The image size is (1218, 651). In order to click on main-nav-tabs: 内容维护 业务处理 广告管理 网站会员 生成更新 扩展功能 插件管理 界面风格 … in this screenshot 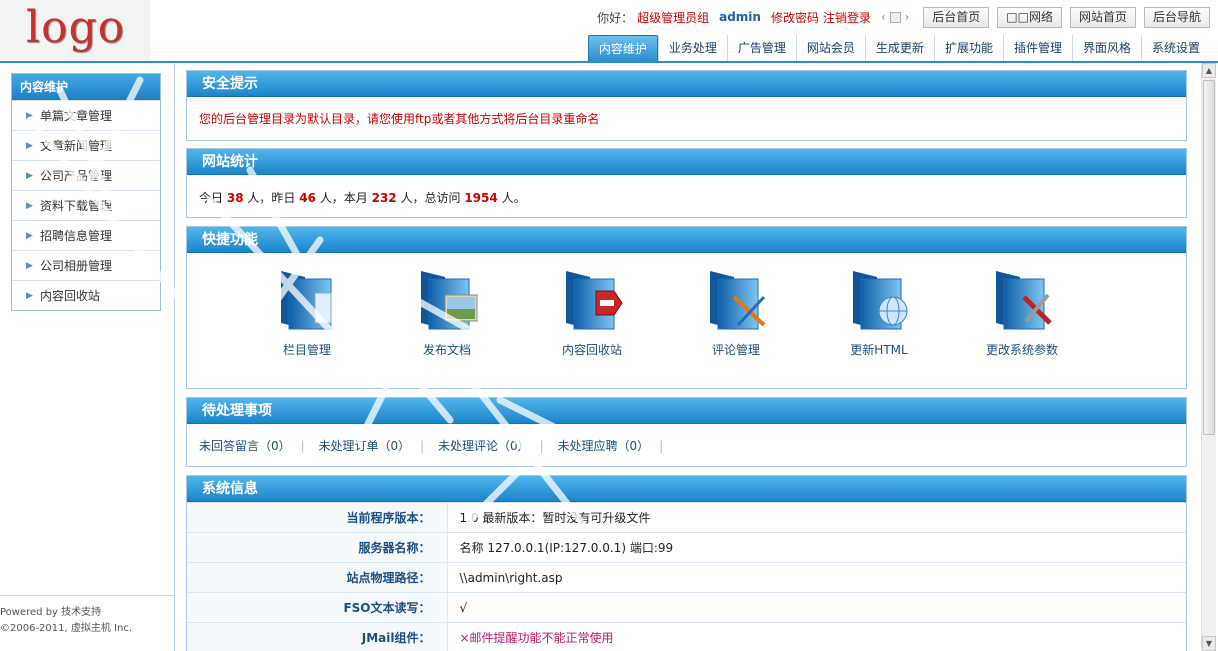, I will do `click(898, 48)`.